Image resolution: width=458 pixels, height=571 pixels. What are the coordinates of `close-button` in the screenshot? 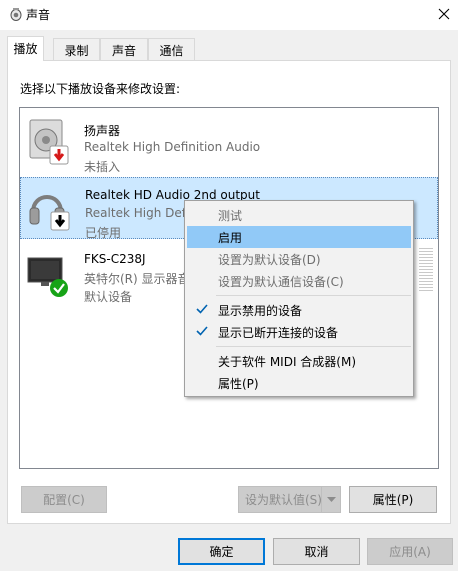 It's located at (444, 14).